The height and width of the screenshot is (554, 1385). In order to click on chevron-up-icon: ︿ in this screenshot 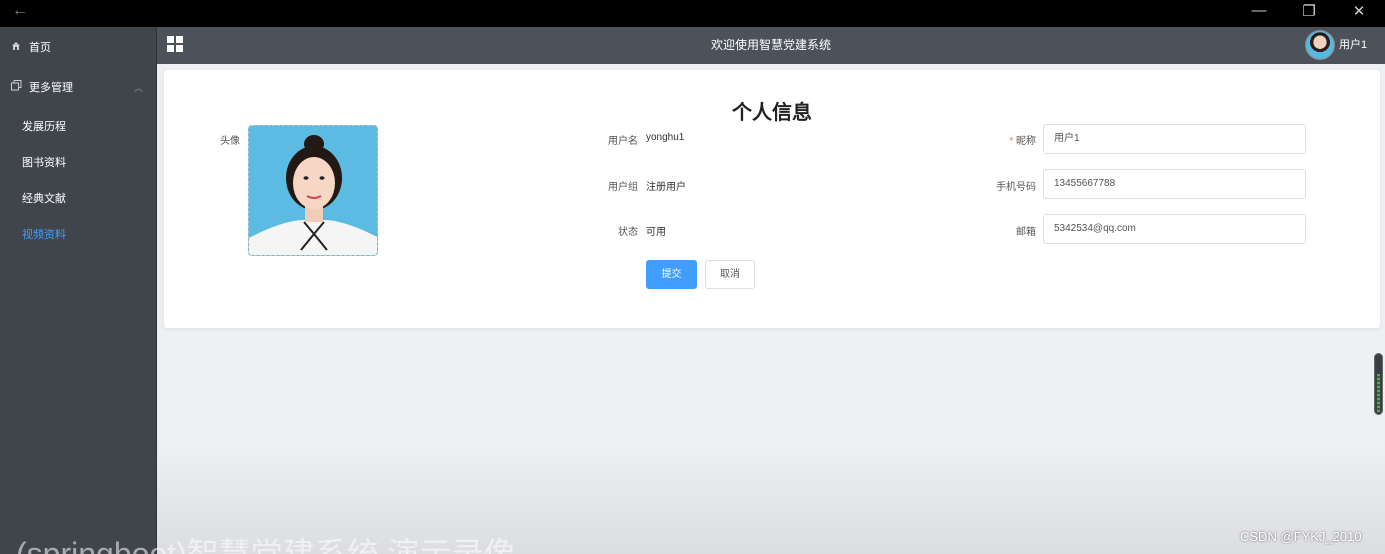, I will do `click(138, 88)`.